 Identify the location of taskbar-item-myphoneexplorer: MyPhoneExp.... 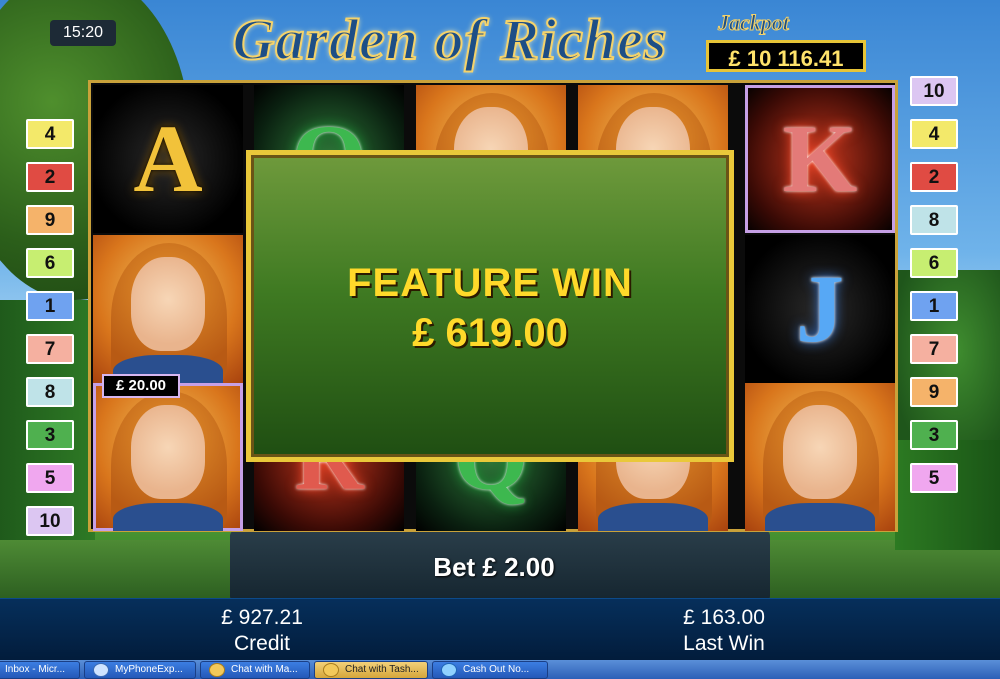
(140, 670).